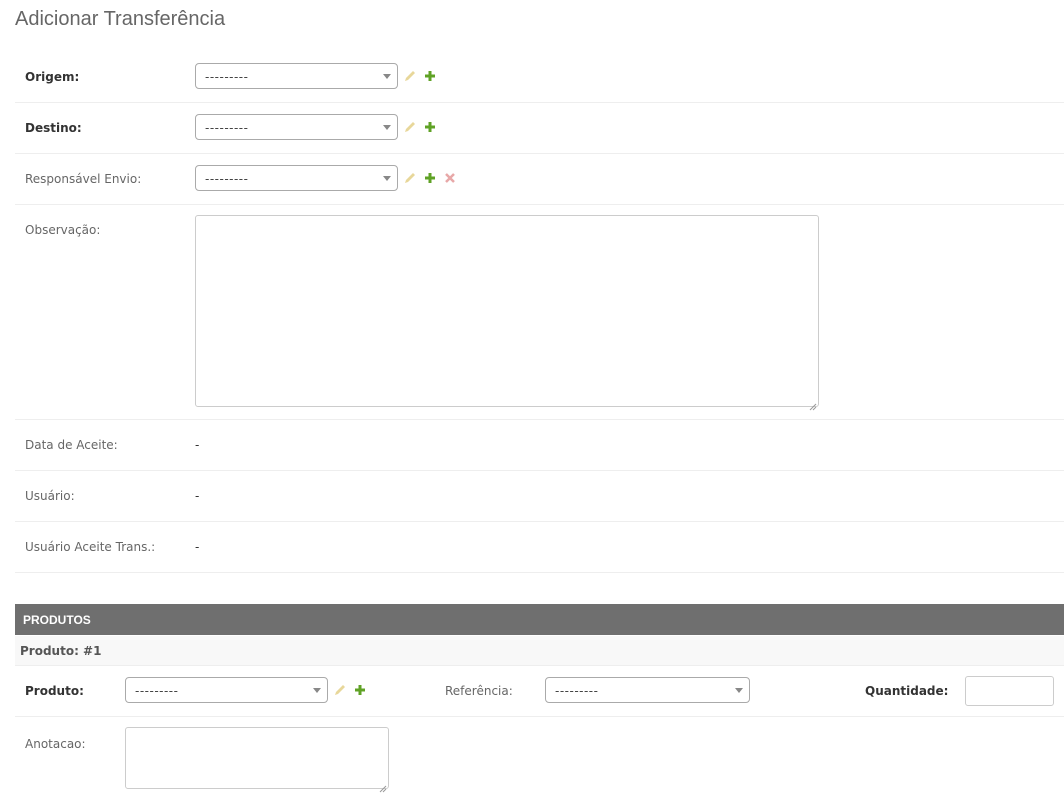 Image resolution: width=1064 pixels, height=797 pixels. I want to click on field-row-data-aceite: Data de Aceite: -, so click(539, 445).